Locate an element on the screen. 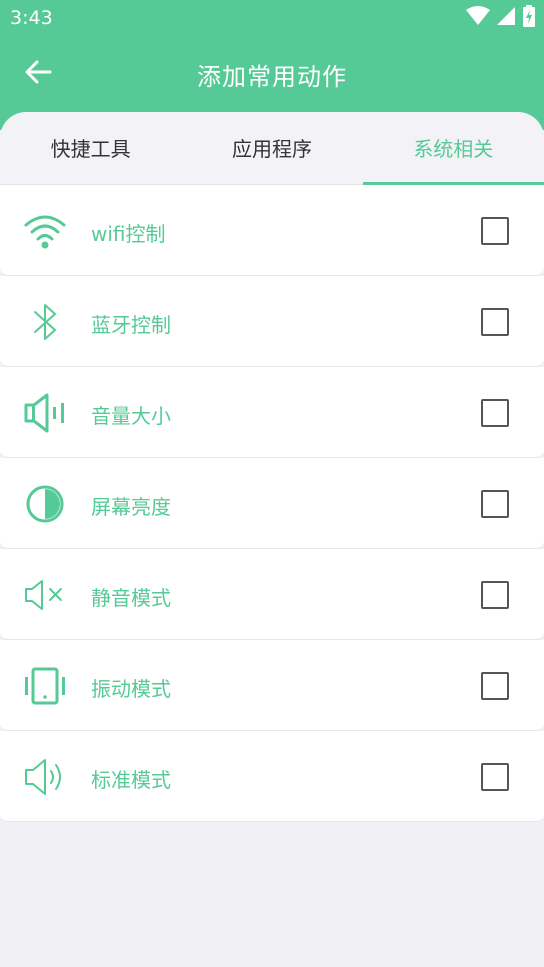 Image resolution: width=544 pixels, height=967 pixels. status-bar: 3:43 is located at coordinates (272, 19).